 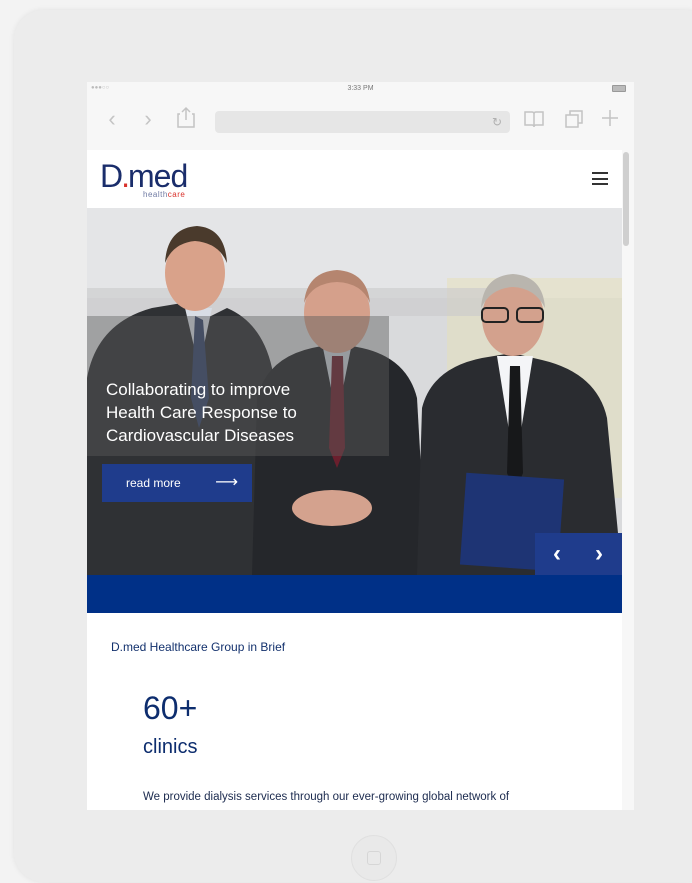 I want to click on slider-controls: ‹ ›, so click(x=578, y=554).